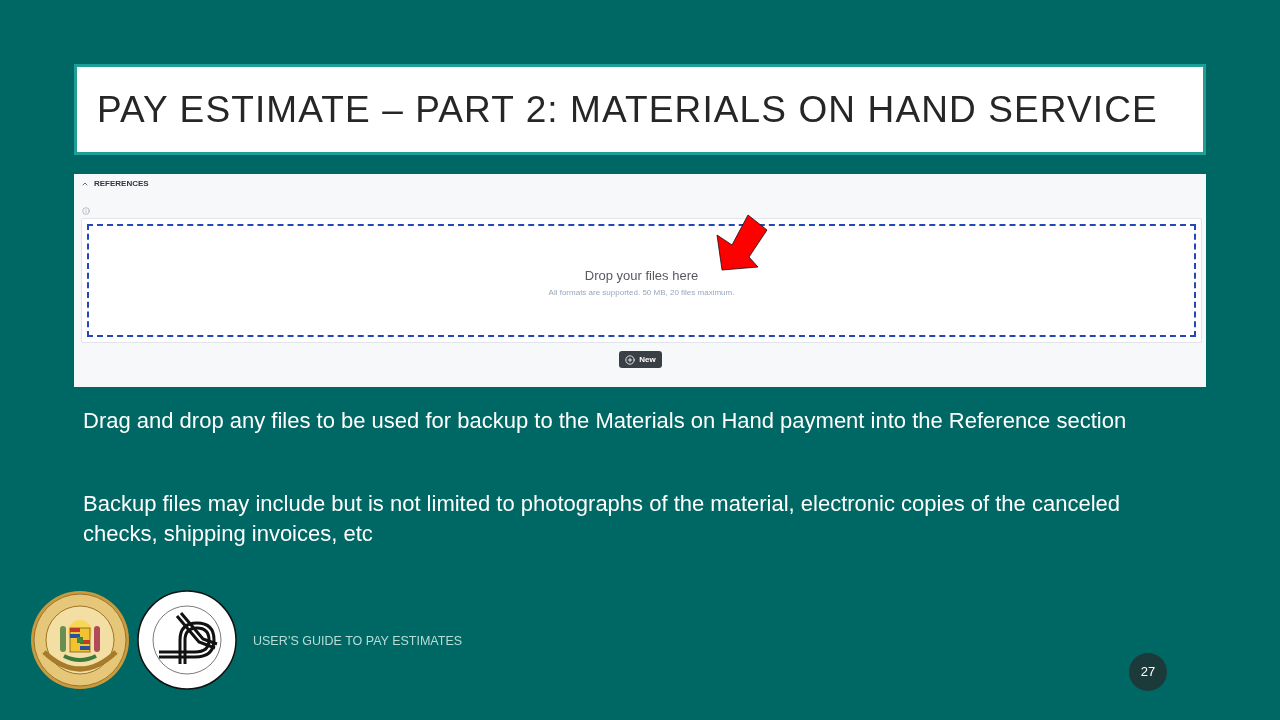 This screenshot has width=1280, height=720. What do you see at coordinates (627, 109) in the screenshot?
I see `slide-title: PAY ESTIMATE – PART 2: MATERIALS ON HAND SERVICE` at bounding box center [627, 109].